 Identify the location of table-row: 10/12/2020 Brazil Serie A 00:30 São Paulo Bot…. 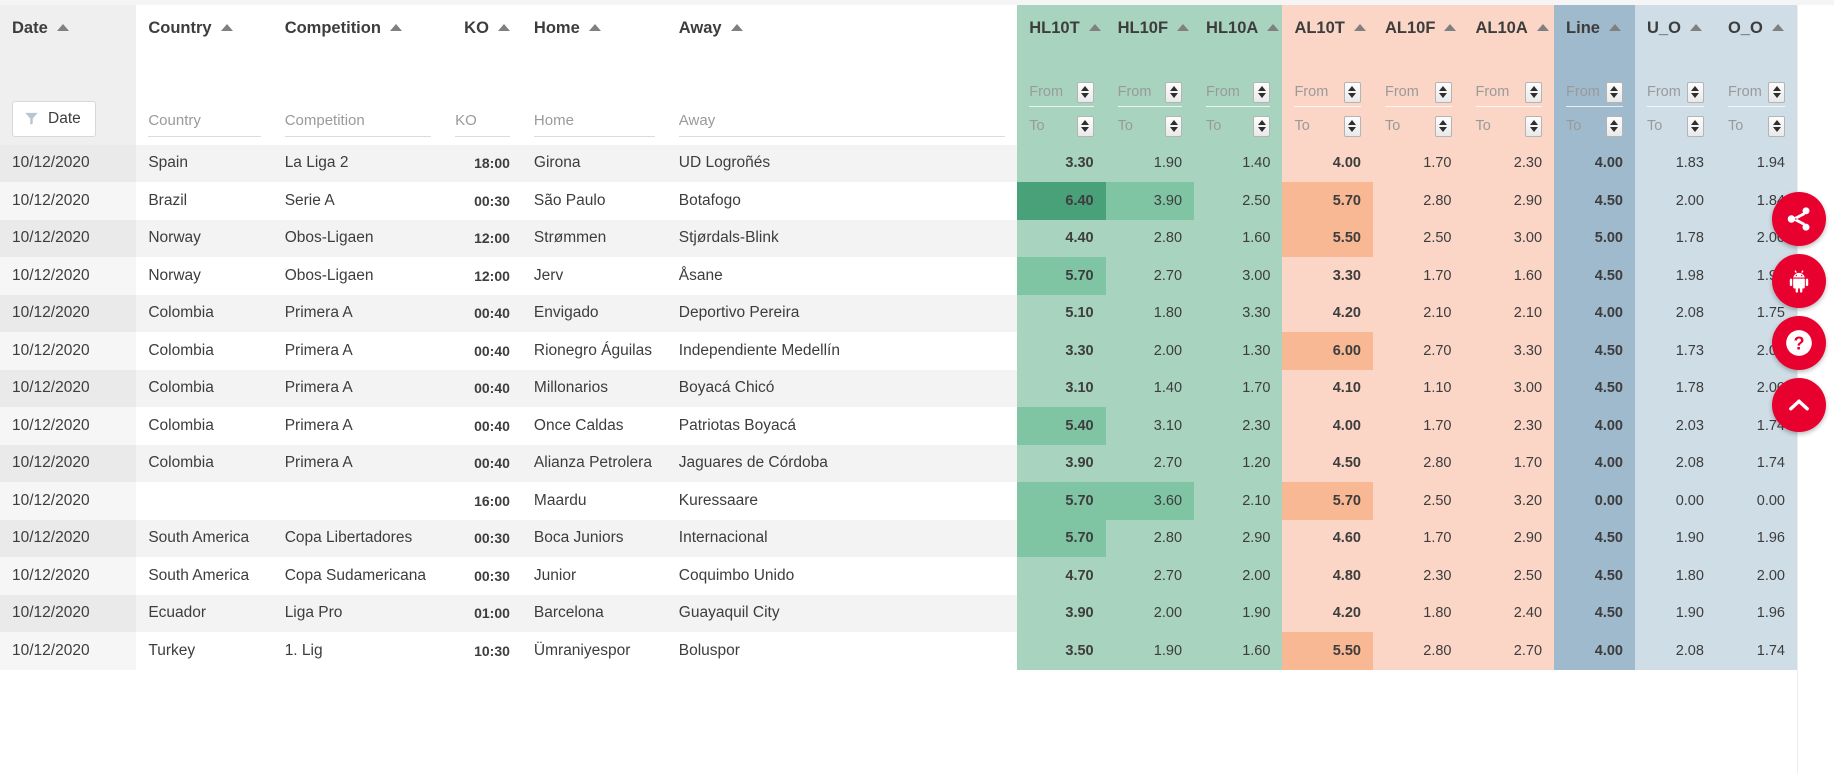
(898, 201).